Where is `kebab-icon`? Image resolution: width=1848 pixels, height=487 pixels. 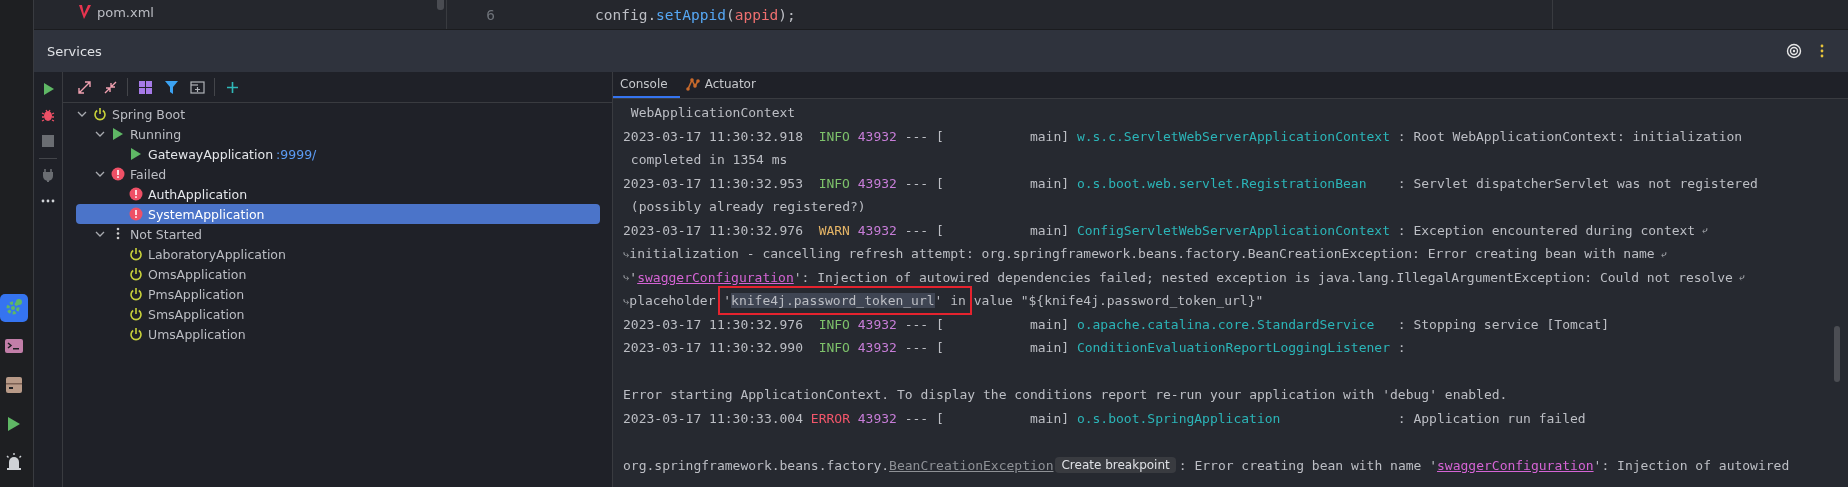 kebab-icon is located at coordinates (1822, 51).